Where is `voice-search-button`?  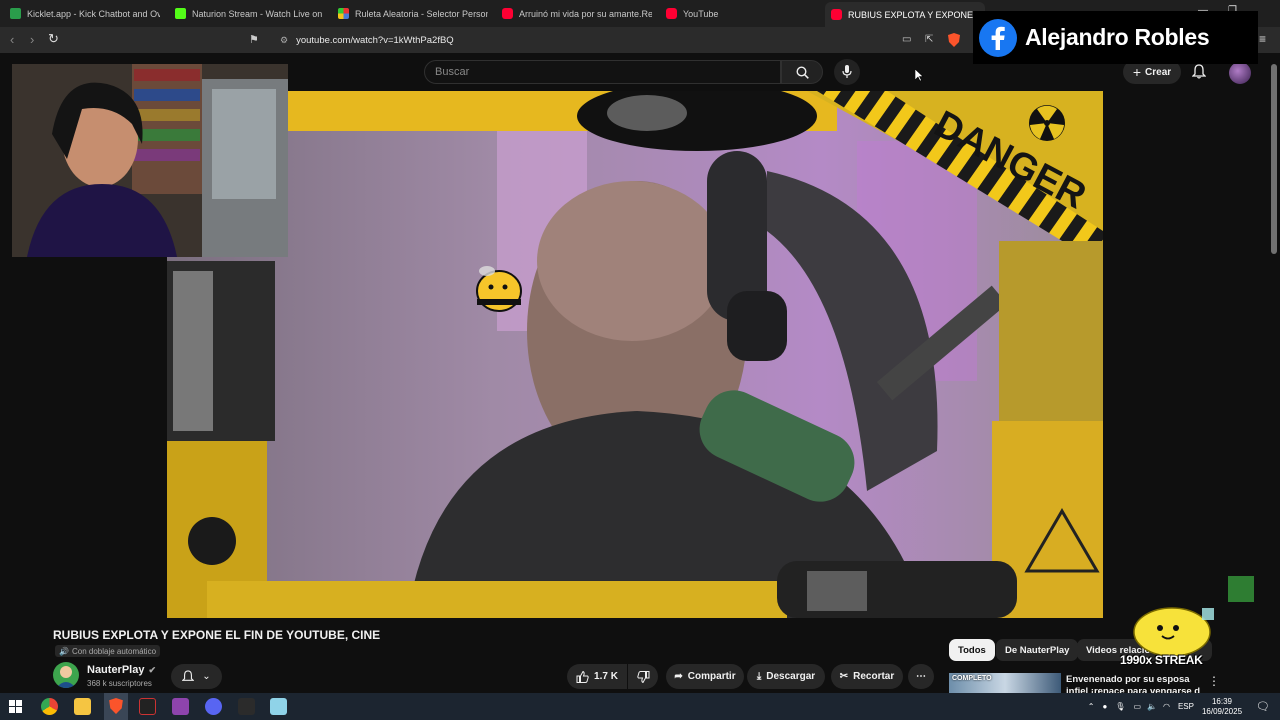 voice-search-button is located at coordinates (847, 72).